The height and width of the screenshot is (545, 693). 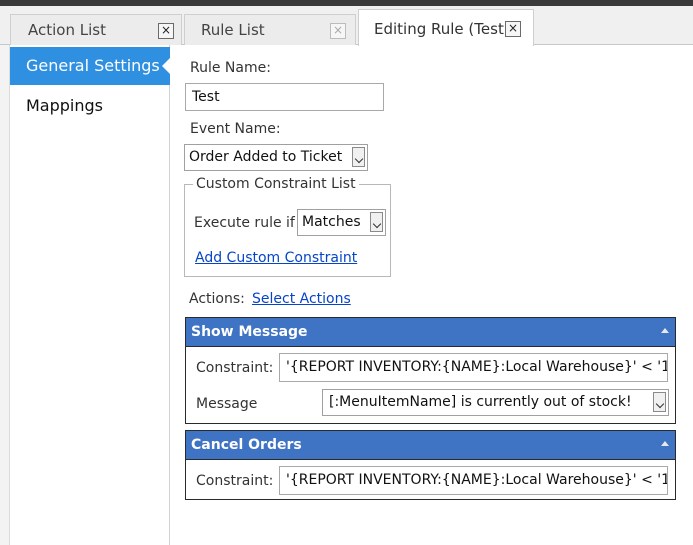 I want to click on execute-rule-select: Matches, so click(x=341, y=222).